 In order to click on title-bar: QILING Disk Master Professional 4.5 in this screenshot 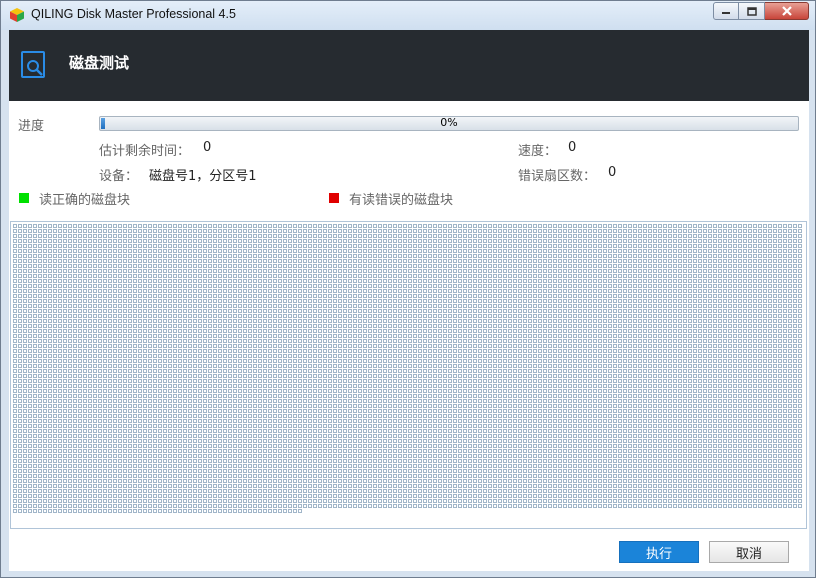, I will do `click(408, 15)`.